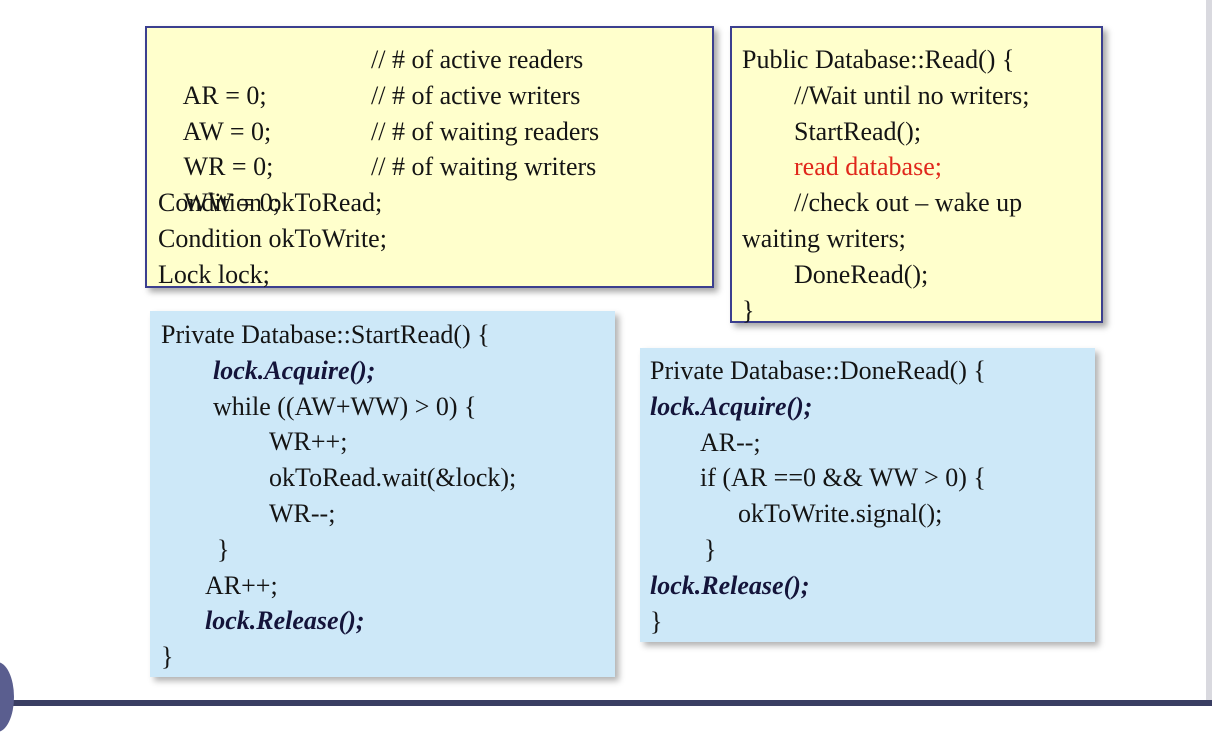 This screenshot has width=1212, height=732. Describe the element at coordinates (345, 406) in the screenshot. I see `code-line: while ((AW+WW) > 0) {` at that location.